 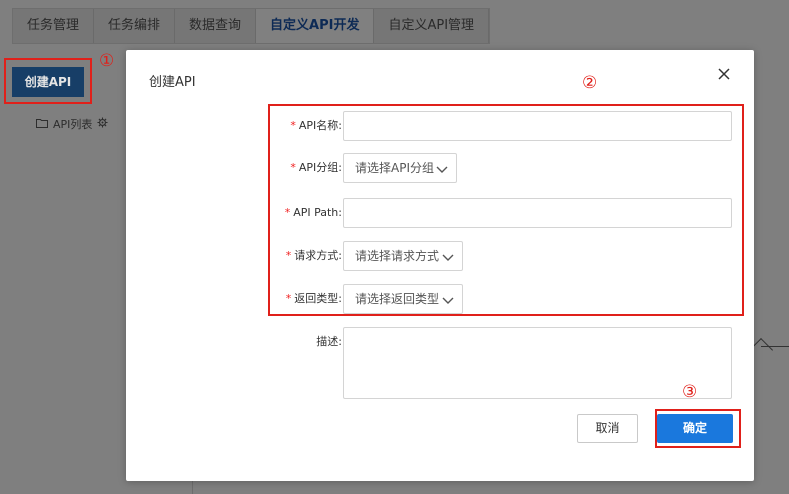 What do you see at coordinates (432, 26) in the screenshot?
I see `tab-custom-api-management: 自定义API管理` at bounding box center [432, 26].